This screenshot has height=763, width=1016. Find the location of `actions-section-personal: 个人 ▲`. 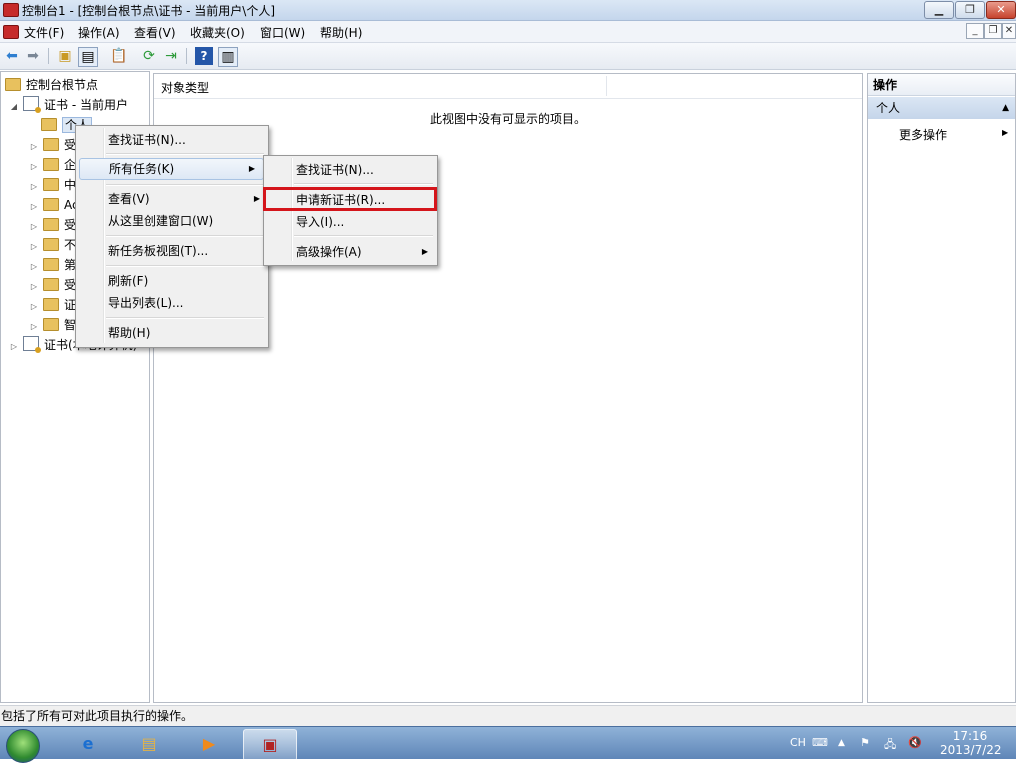

actions-section-personal: 个人 ▲ is located at coordinates (941, 108).